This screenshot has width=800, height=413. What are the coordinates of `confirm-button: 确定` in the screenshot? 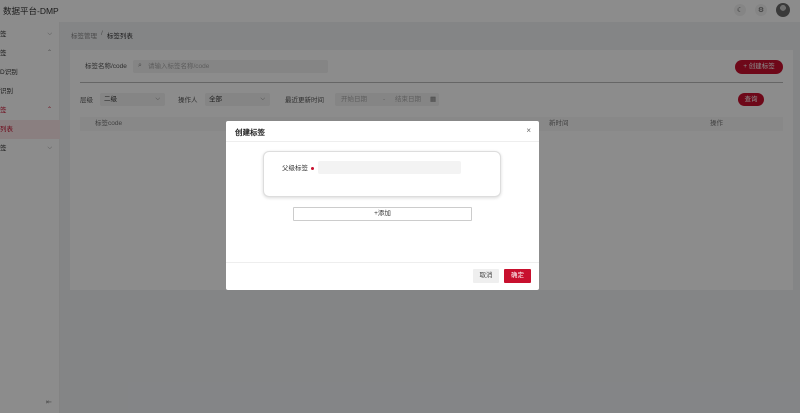 It's located at (517, 276).